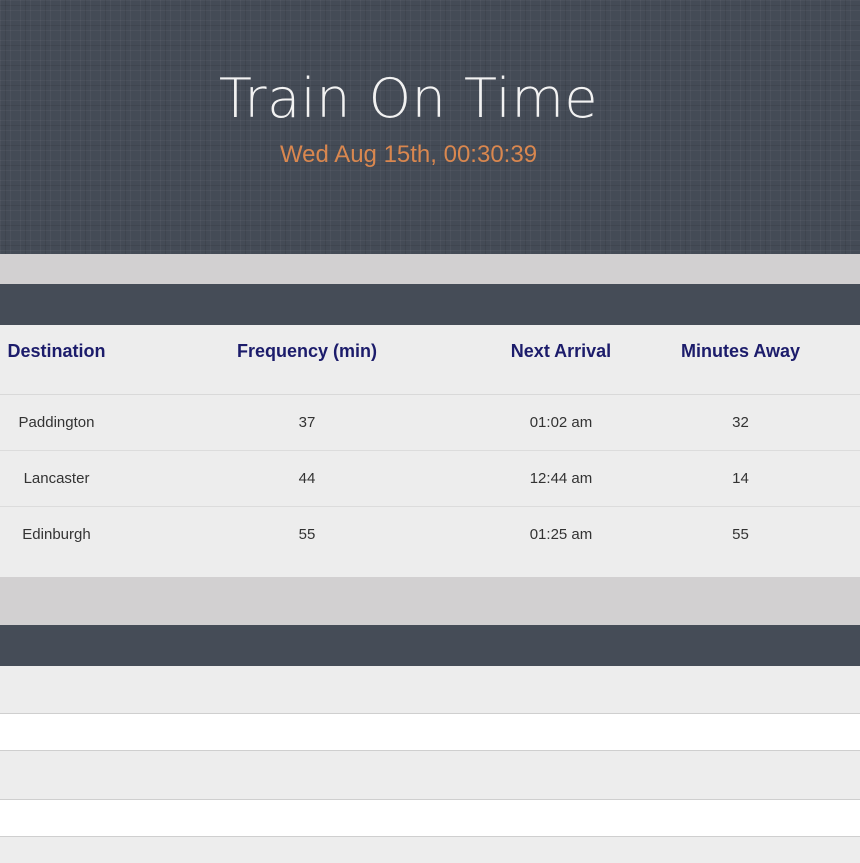  I want to click on cell-minutes-away: 32, so click(740, 422).